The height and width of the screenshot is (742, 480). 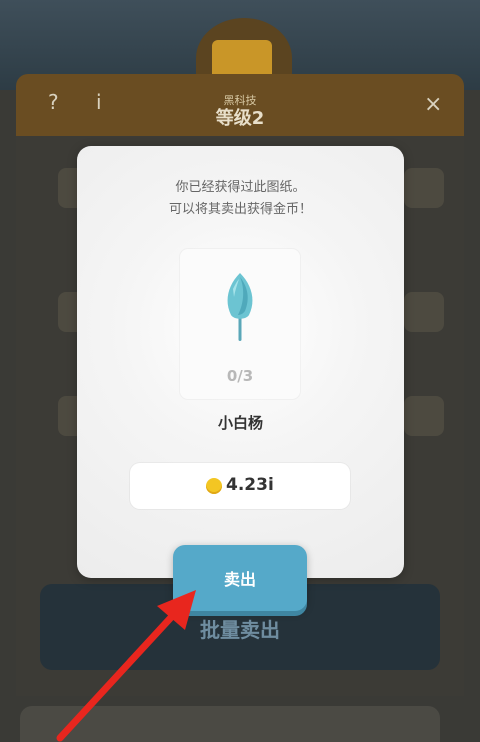 I want to click on dialog-message-line1: 你已经获得过此图纸。, so click(x=240, y=187).